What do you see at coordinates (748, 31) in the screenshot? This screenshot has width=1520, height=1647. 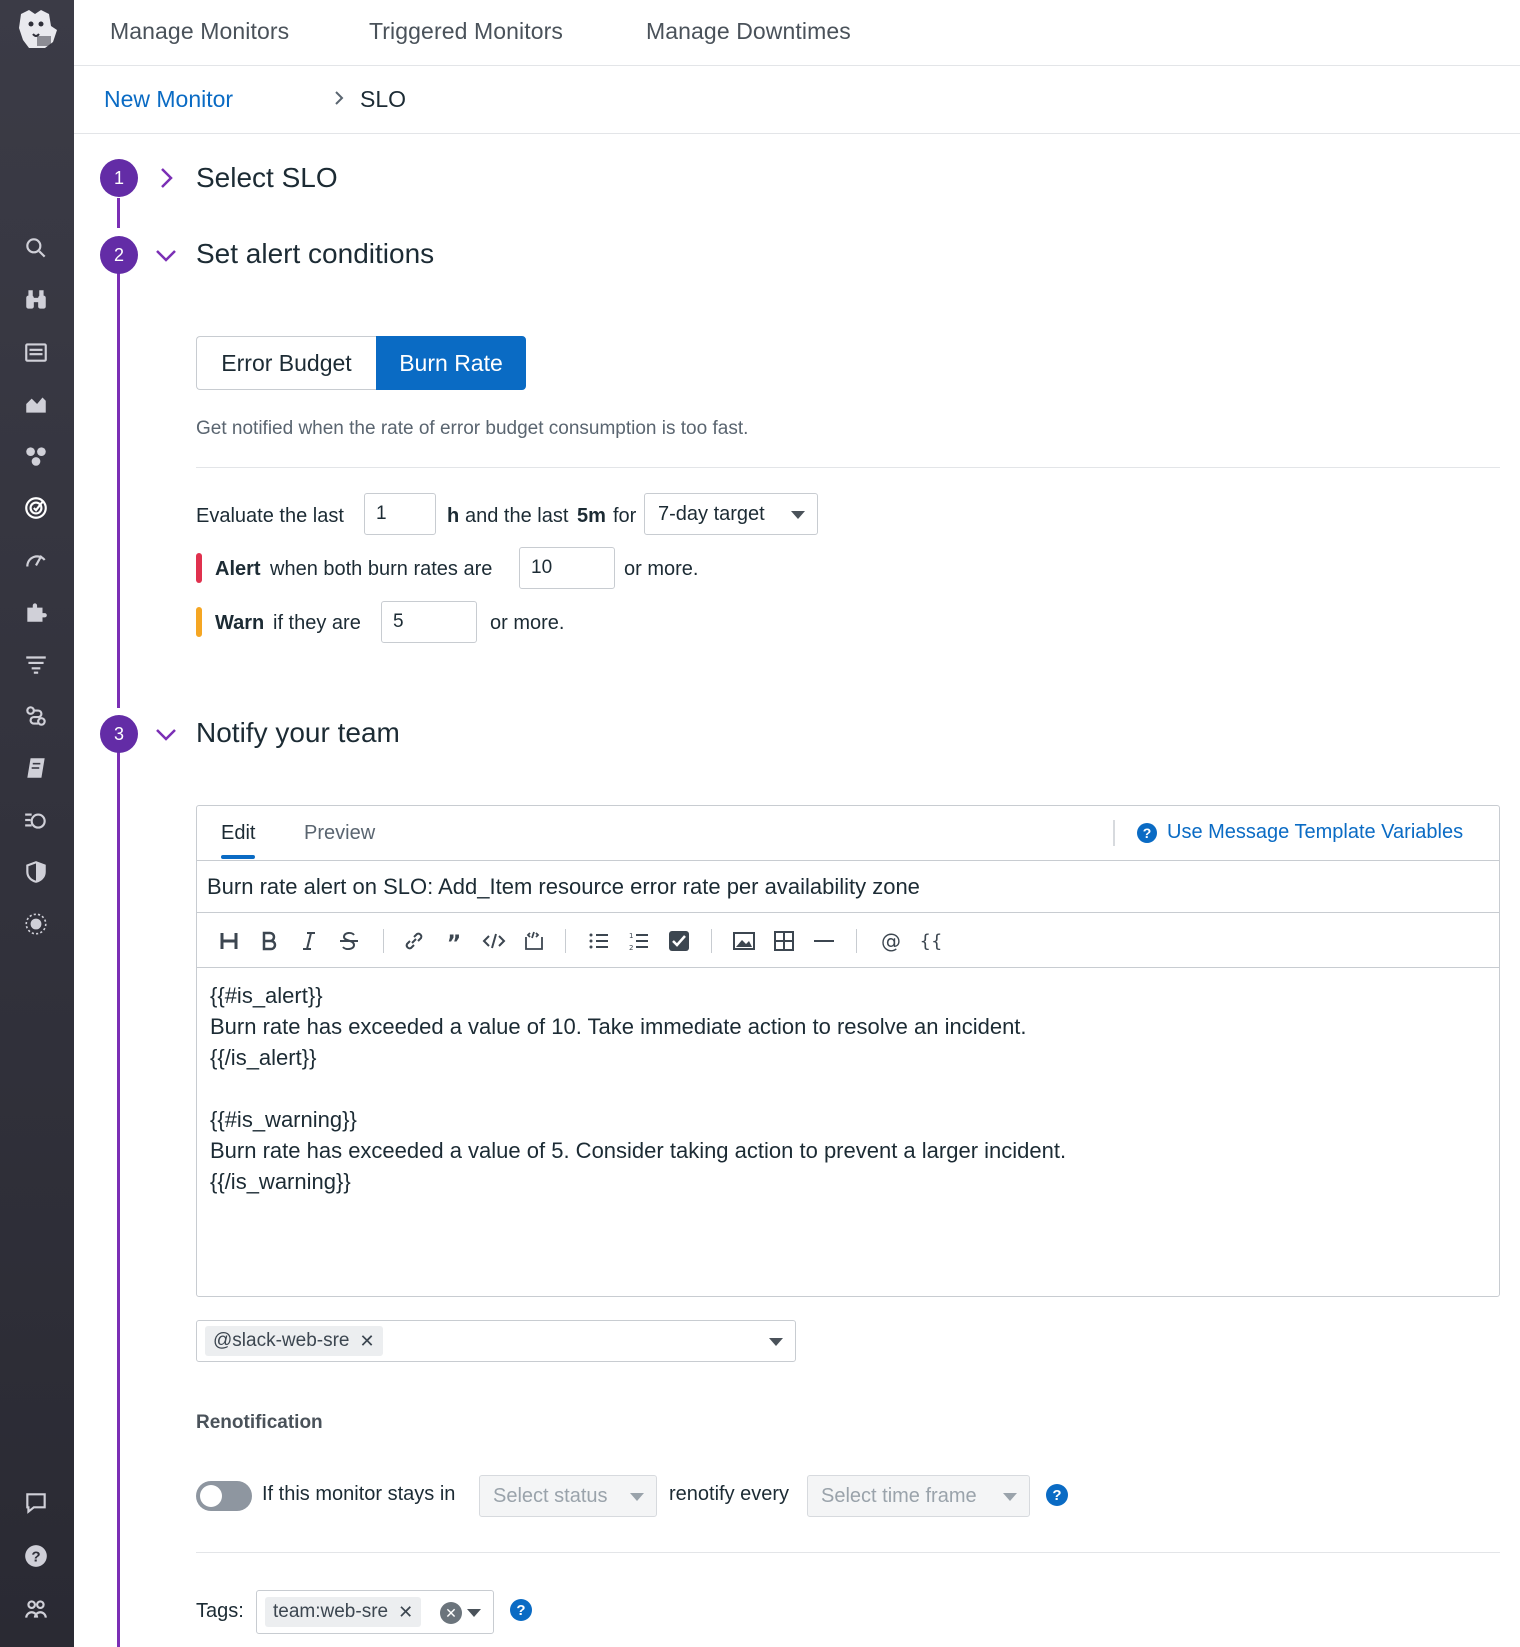 I see `tab-manage-downtimes: Manage Downtimes` at bounding box center [748, 31].